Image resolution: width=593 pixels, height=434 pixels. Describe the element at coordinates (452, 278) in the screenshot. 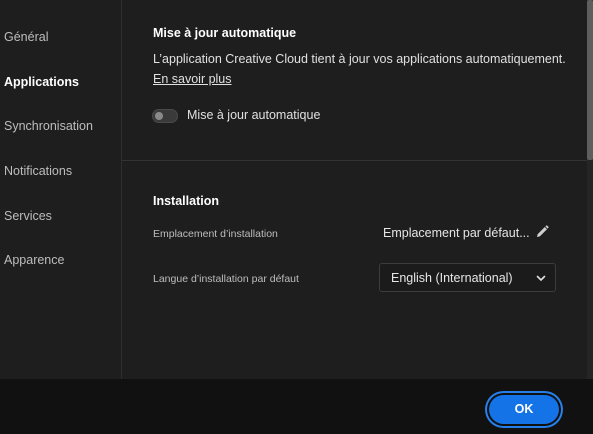

I see `install-language-value: English (International)` at that location.